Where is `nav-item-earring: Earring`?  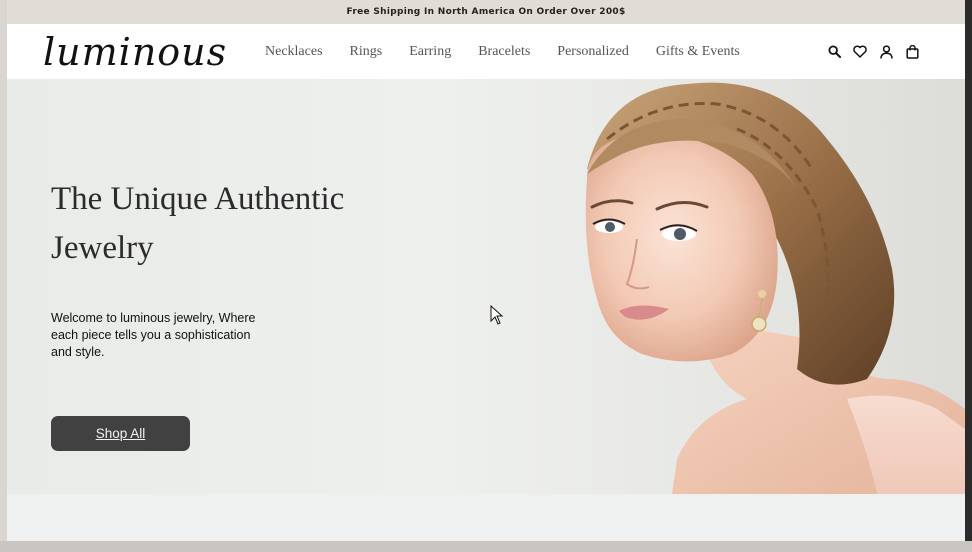 nav-item-earring: Earring is located at coordinates (430, 52).